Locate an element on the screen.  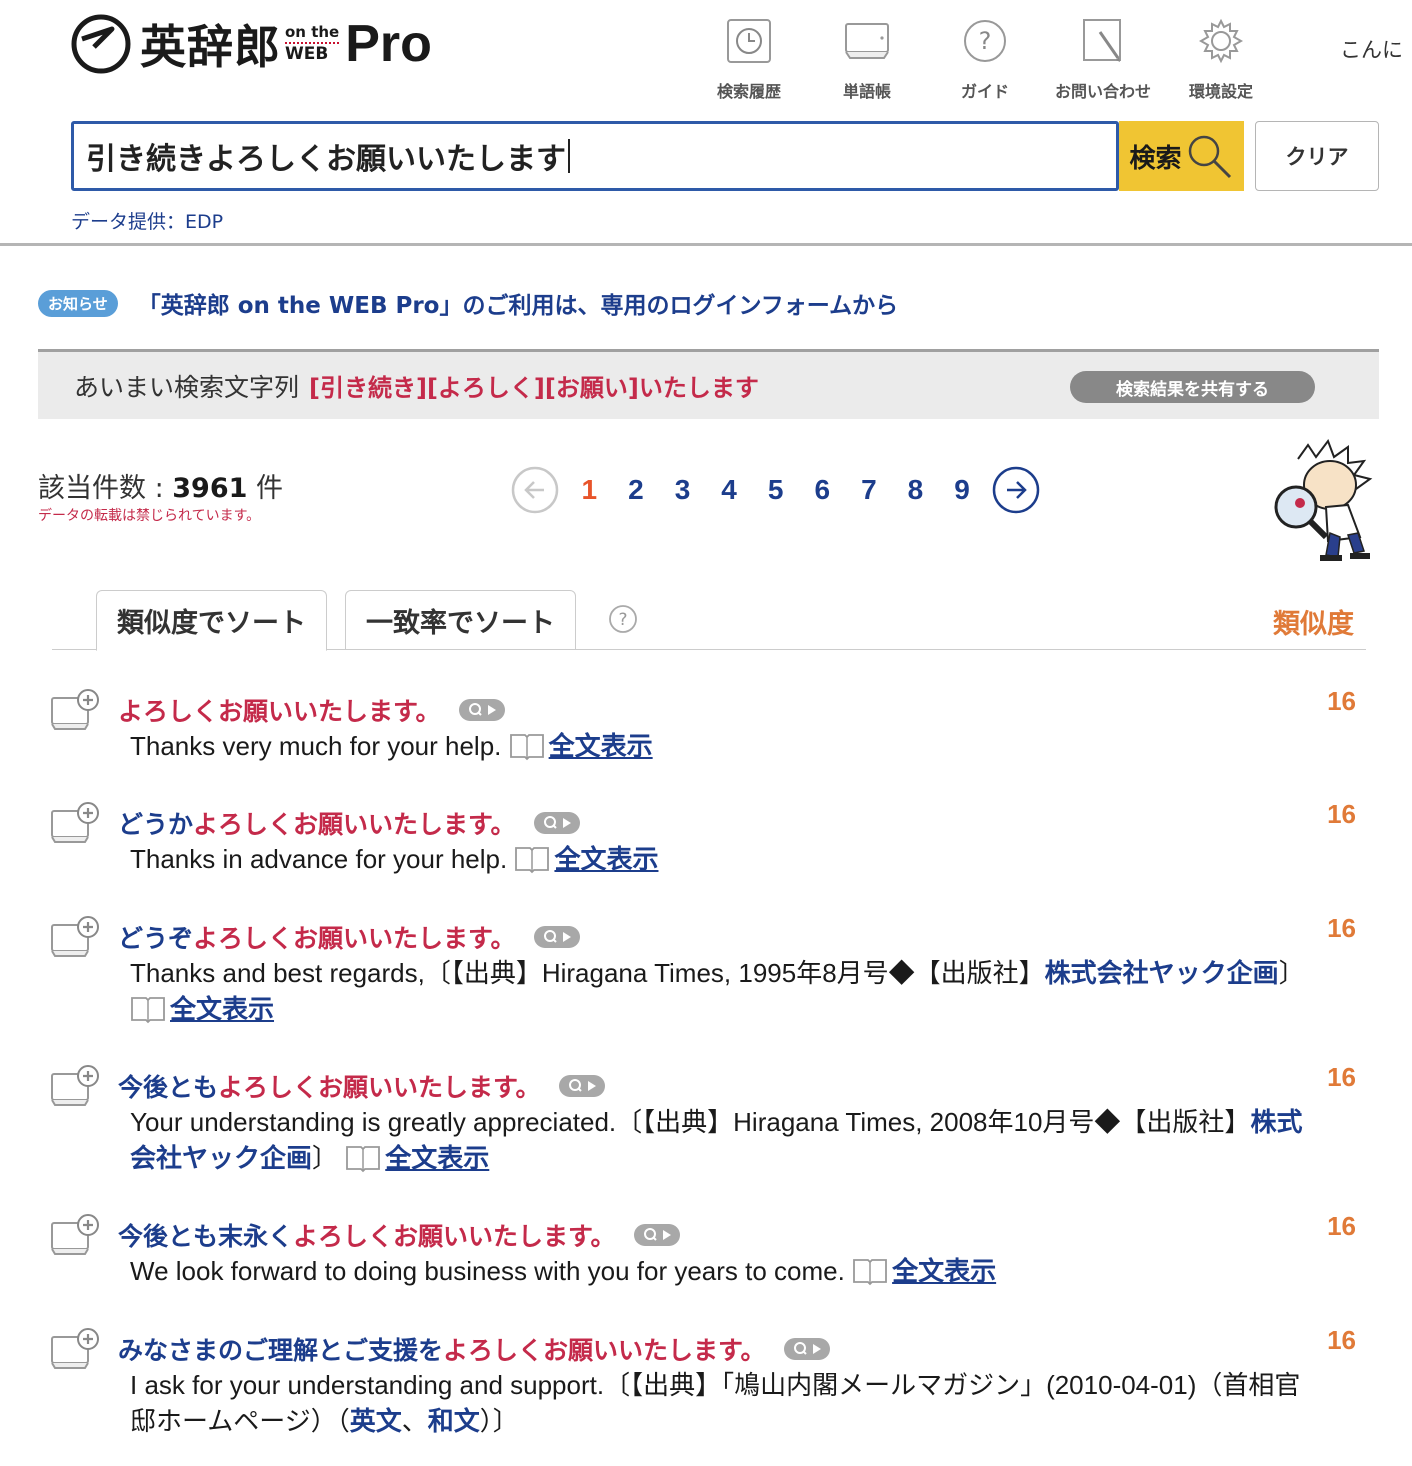
headword: どうぞ よろしくお願いいたします。 is located at coordinates (349, 937).